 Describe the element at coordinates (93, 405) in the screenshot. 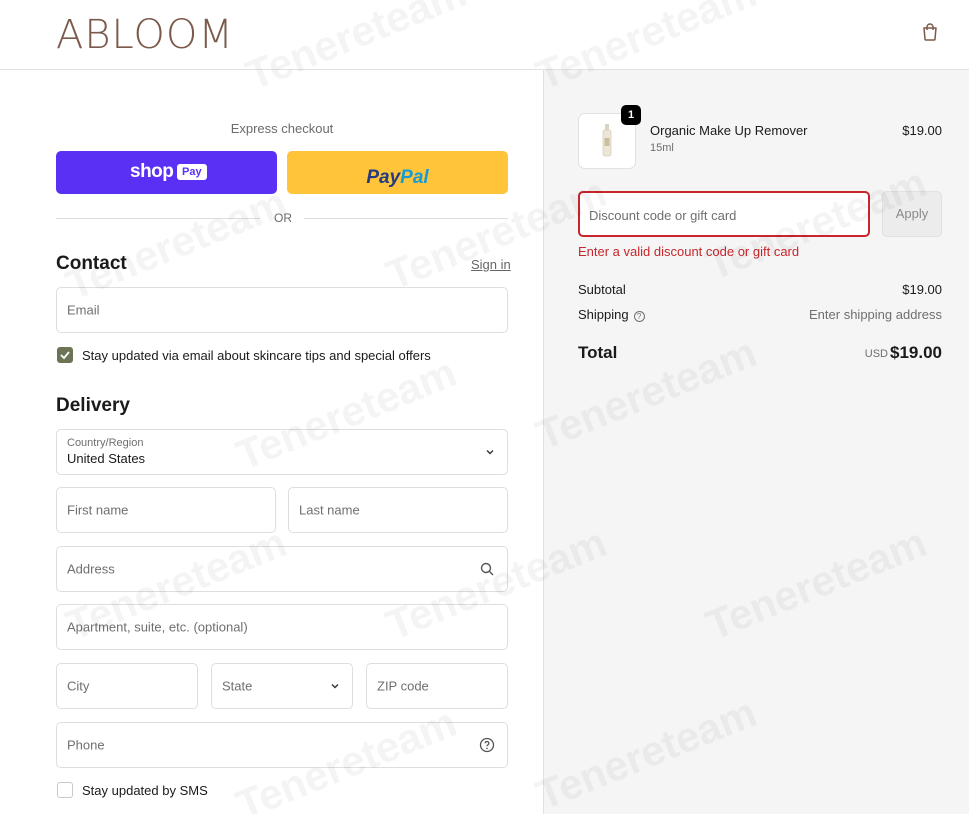

I see `delivery-heading: Delivery` at that location.